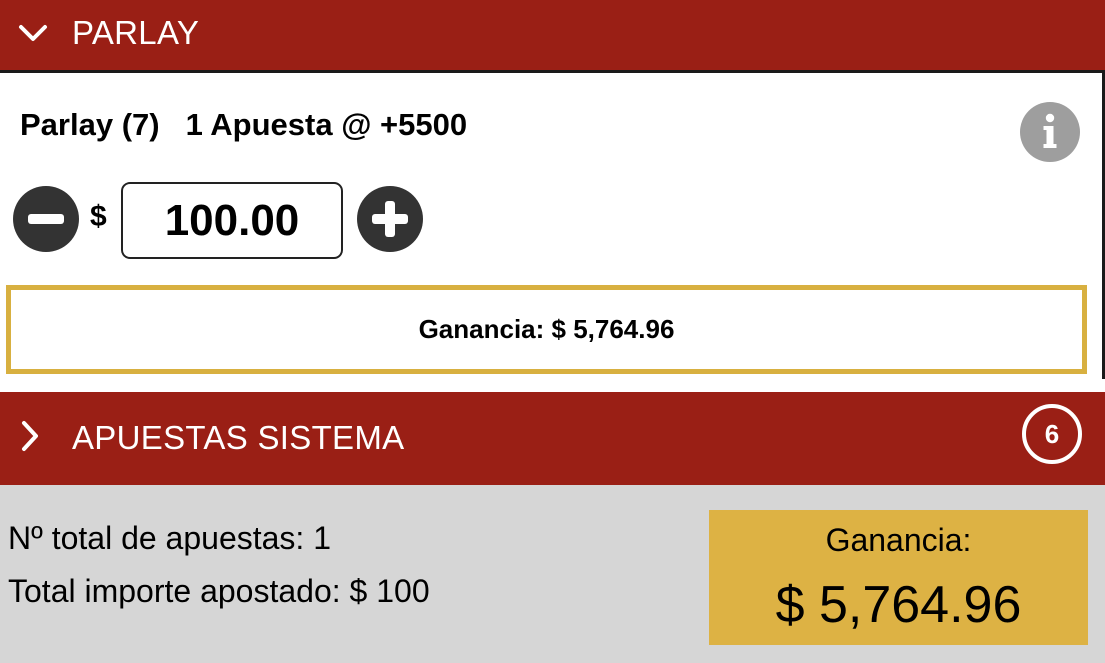 The height and width of the screenshot is (663, 1105). I want to click on total-bets-line: Nº total de apuestas: 1, so click(169, 538).